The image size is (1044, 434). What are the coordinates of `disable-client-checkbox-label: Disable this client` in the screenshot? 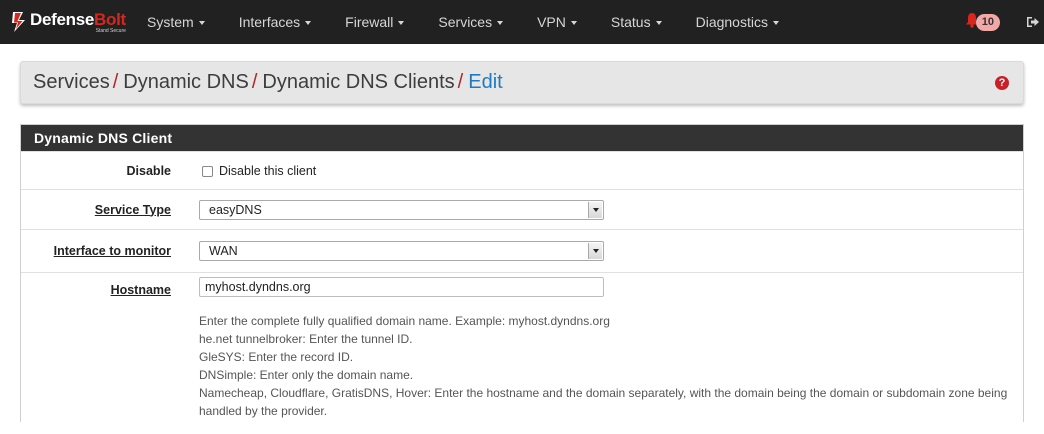 It's located at (268, 170).